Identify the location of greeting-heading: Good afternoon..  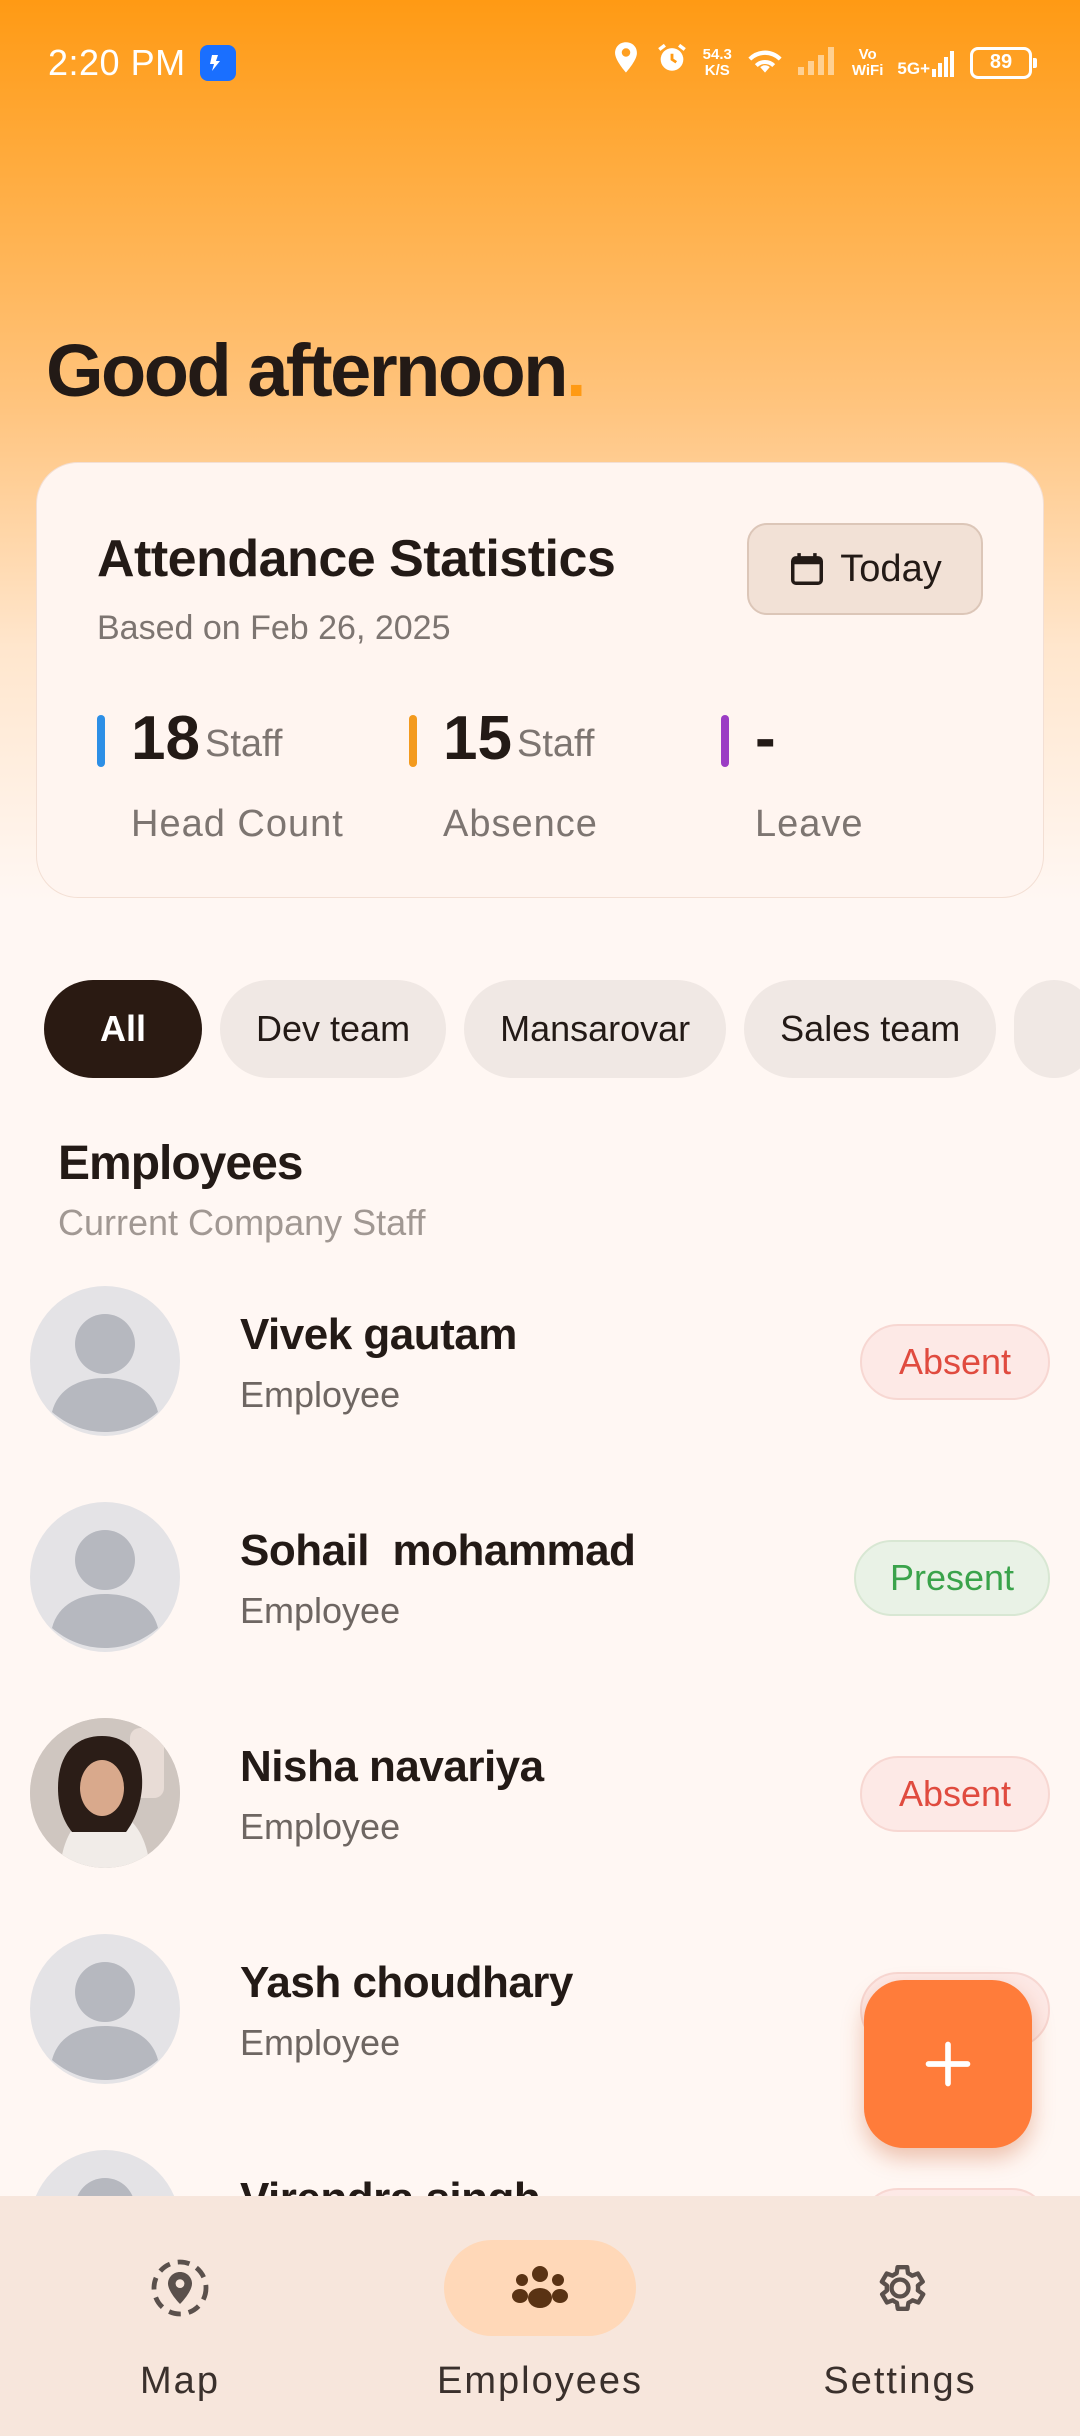
(316, 370).